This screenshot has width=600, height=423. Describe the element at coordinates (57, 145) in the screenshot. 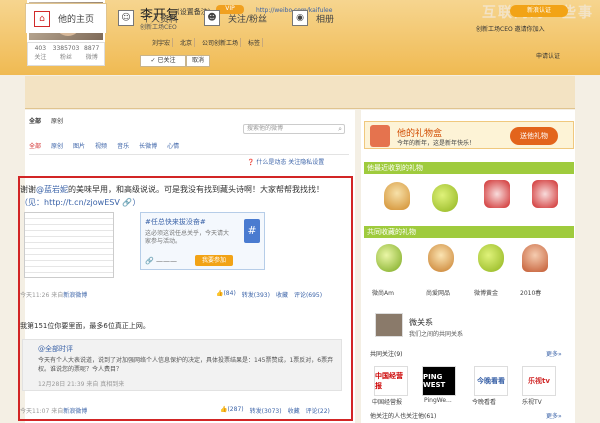

I see `filter-original: 原创` at that location.